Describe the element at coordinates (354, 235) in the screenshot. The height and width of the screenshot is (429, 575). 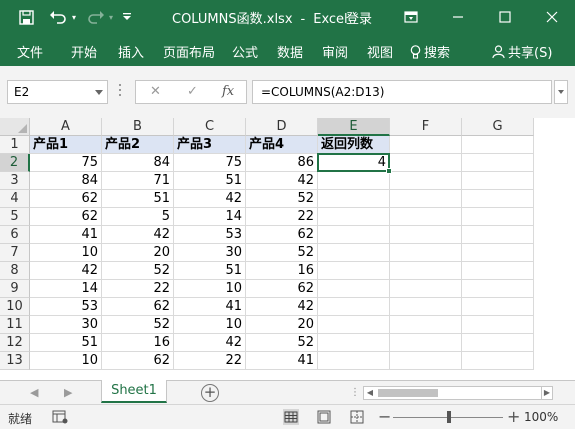
I see `cell-e6` at that location.